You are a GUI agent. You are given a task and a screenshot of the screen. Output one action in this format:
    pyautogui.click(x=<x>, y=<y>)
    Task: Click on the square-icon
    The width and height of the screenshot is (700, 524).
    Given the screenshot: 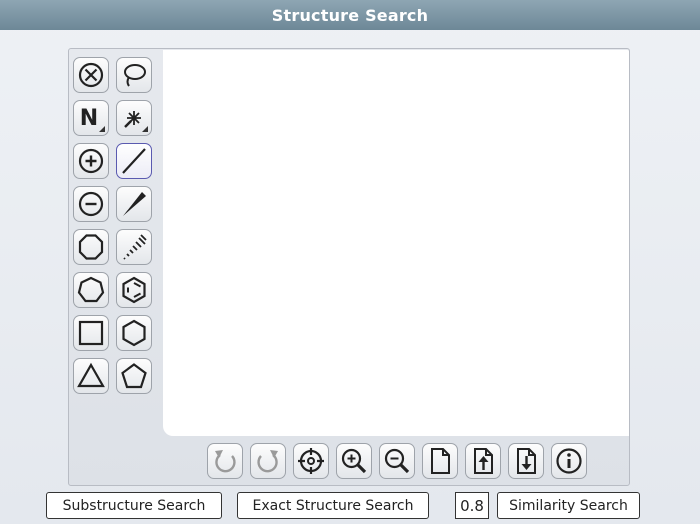 What is the action you would take?
    pyautogui.click(x=91, y=333)
    